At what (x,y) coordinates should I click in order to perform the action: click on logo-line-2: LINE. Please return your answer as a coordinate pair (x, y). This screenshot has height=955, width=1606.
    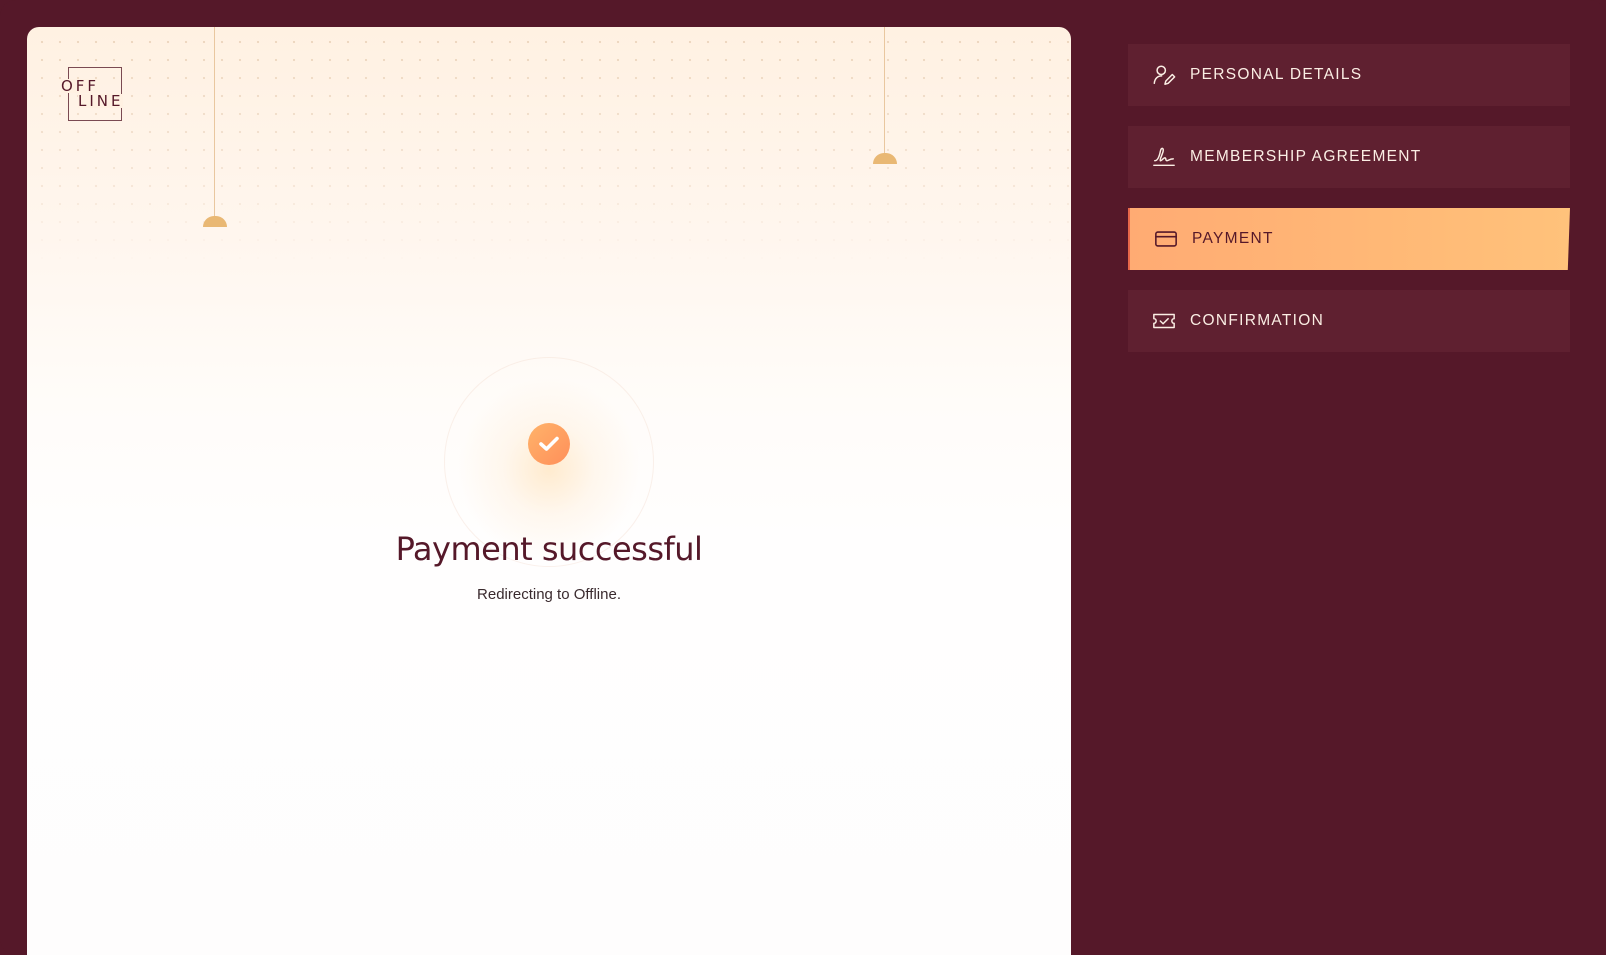
    Looking at the image, I should click on (101, 101).